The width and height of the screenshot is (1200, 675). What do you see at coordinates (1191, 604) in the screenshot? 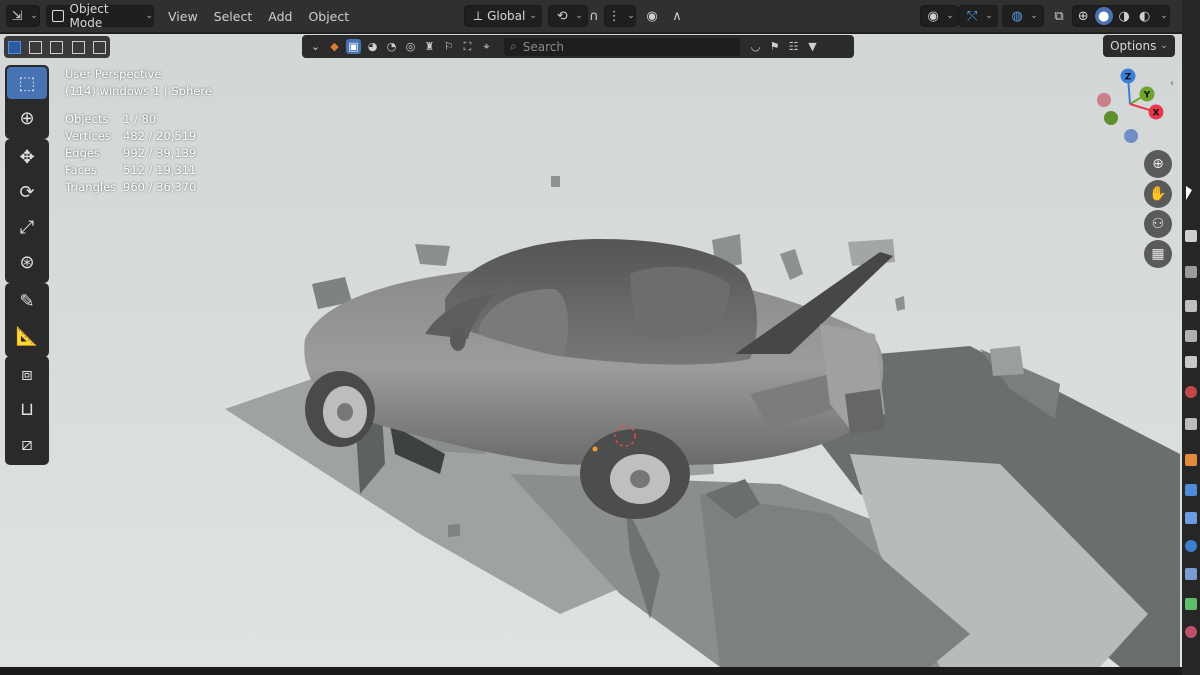
I see `data-tab-icon` at bounding box center [1191, 604].